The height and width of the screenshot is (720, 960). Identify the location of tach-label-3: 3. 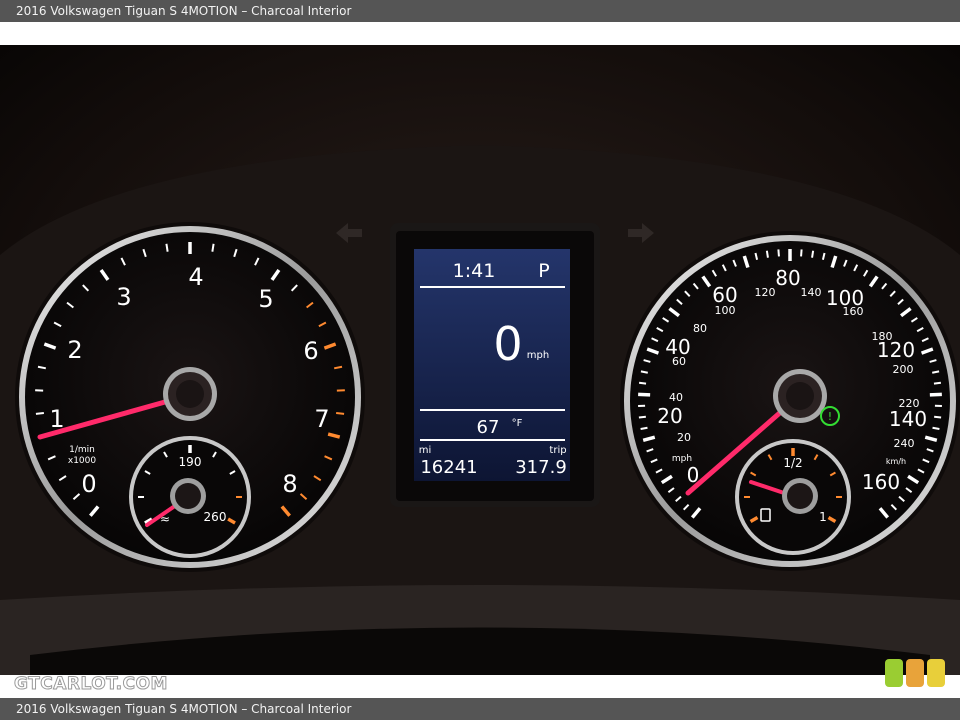
(123, 297).